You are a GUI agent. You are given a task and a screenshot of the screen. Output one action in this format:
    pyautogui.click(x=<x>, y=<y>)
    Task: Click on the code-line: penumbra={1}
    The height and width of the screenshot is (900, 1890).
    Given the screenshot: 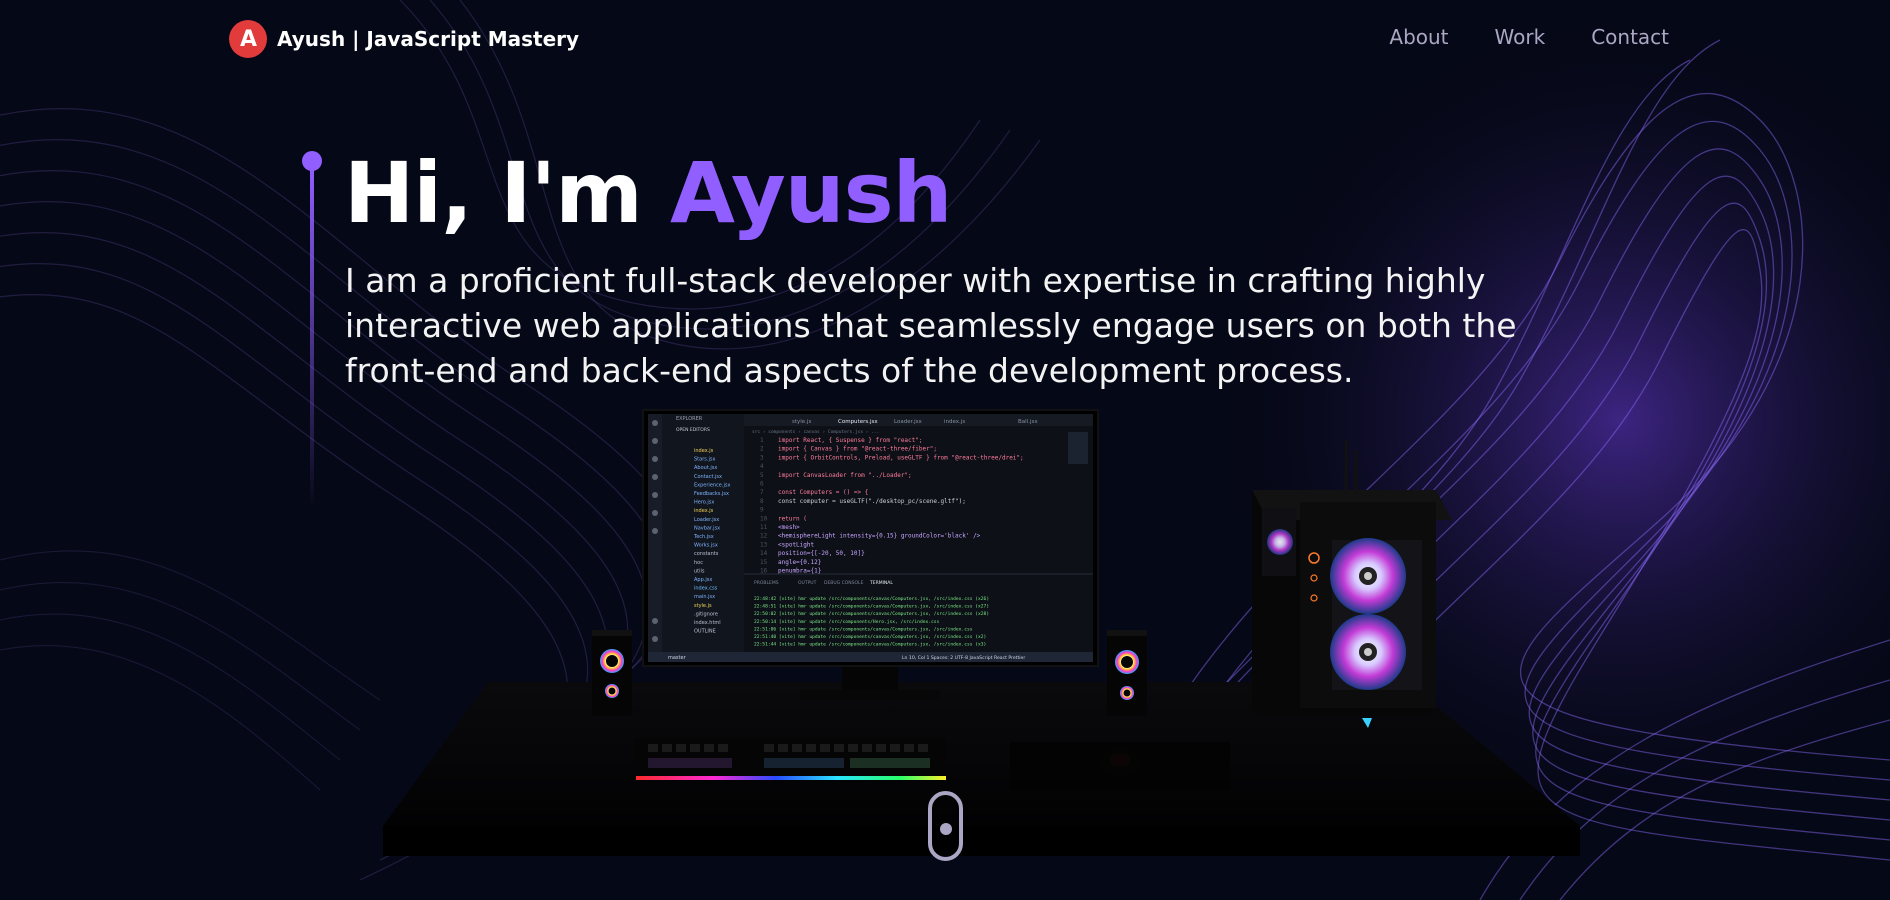 What is the action you would take?
    pyautogui.click(x=799, y=571)
    